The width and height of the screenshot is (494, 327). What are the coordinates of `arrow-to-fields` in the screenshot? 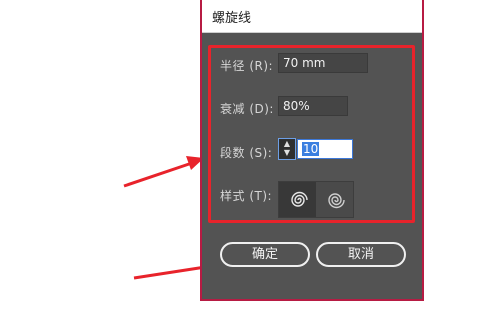 It's located at (163, 172).